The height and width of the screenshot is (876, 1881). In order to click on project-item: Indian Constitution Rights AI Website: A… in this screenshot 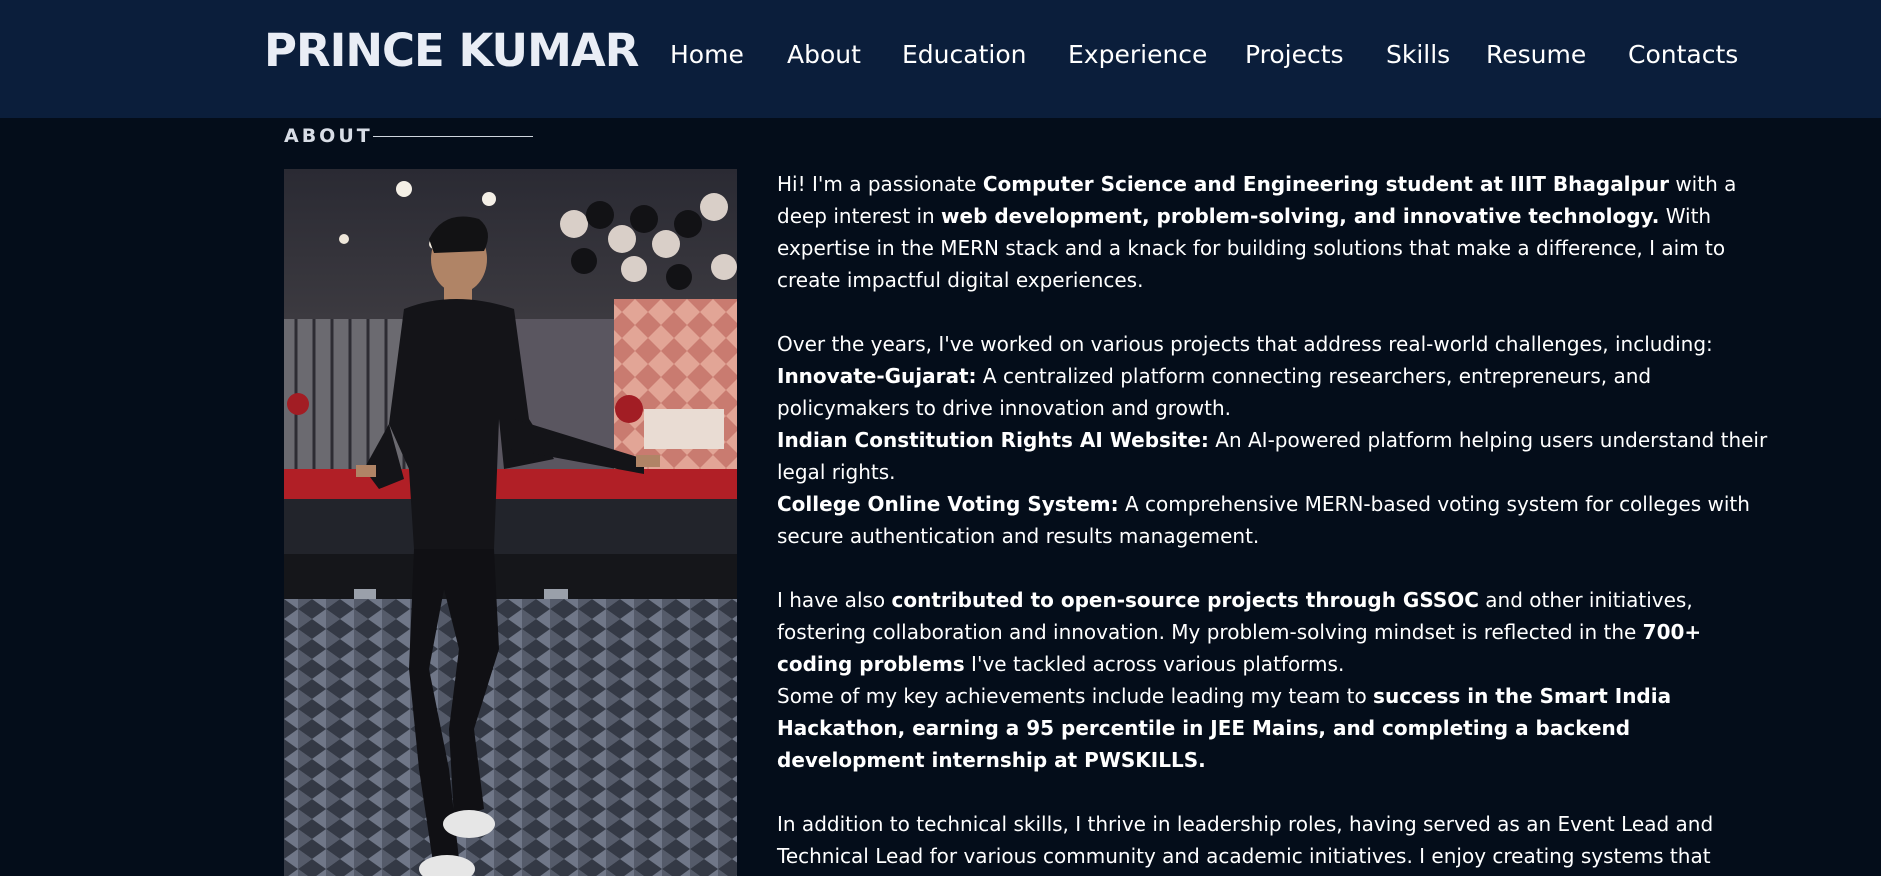, I will do `click(1272, 456)`.